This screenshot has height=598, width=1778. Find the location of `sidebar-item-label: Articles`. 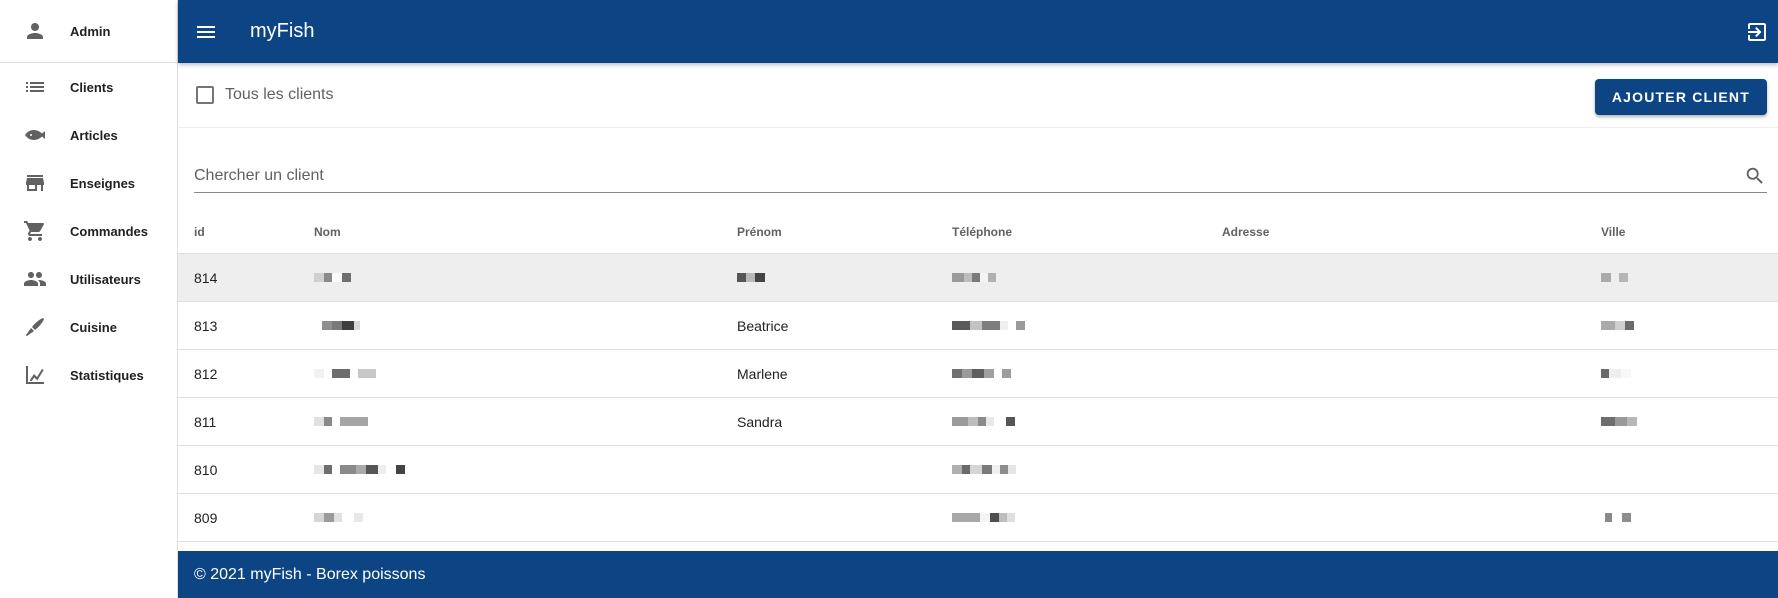

sidebar-item-label: Articles is located at coordinates (94, 135).